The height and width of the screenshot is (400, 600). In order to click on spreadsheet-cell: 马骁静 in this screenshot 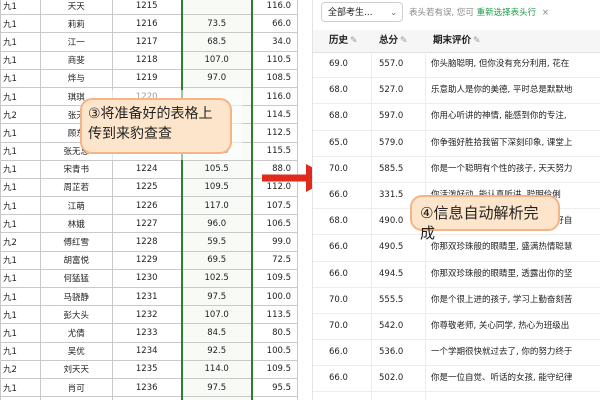, I will do `click(76, 296)`.